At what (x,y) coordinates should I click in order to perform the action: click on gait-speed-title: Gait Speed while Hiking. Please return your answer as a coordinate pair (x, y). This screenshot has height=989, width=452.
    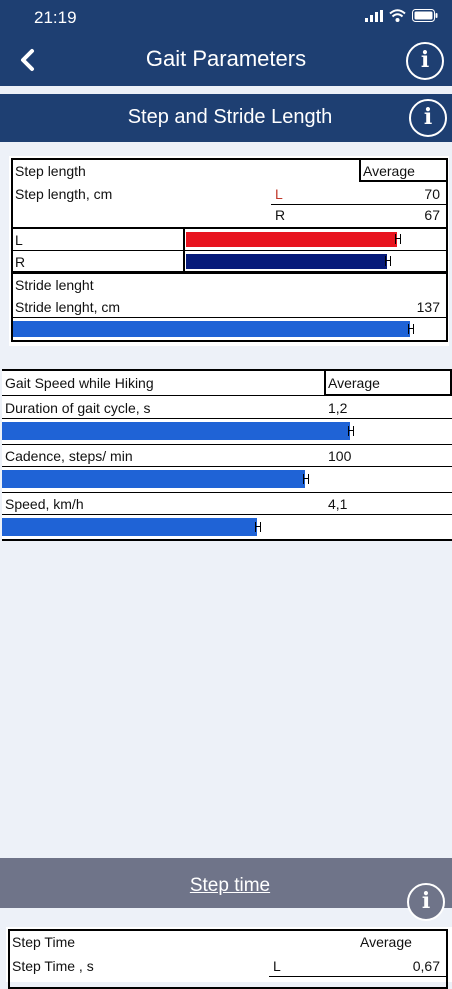
    Looking at the image, I should click on (79, 383).